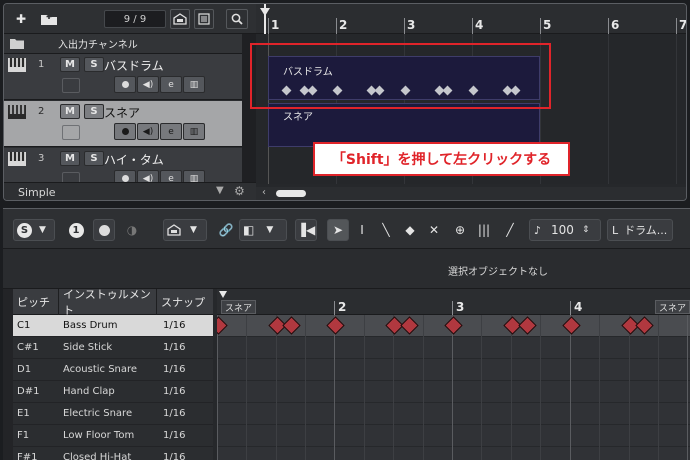  Describe the element at coordinates (204, 19) in the screenshot. I see `list-icon` at that location.